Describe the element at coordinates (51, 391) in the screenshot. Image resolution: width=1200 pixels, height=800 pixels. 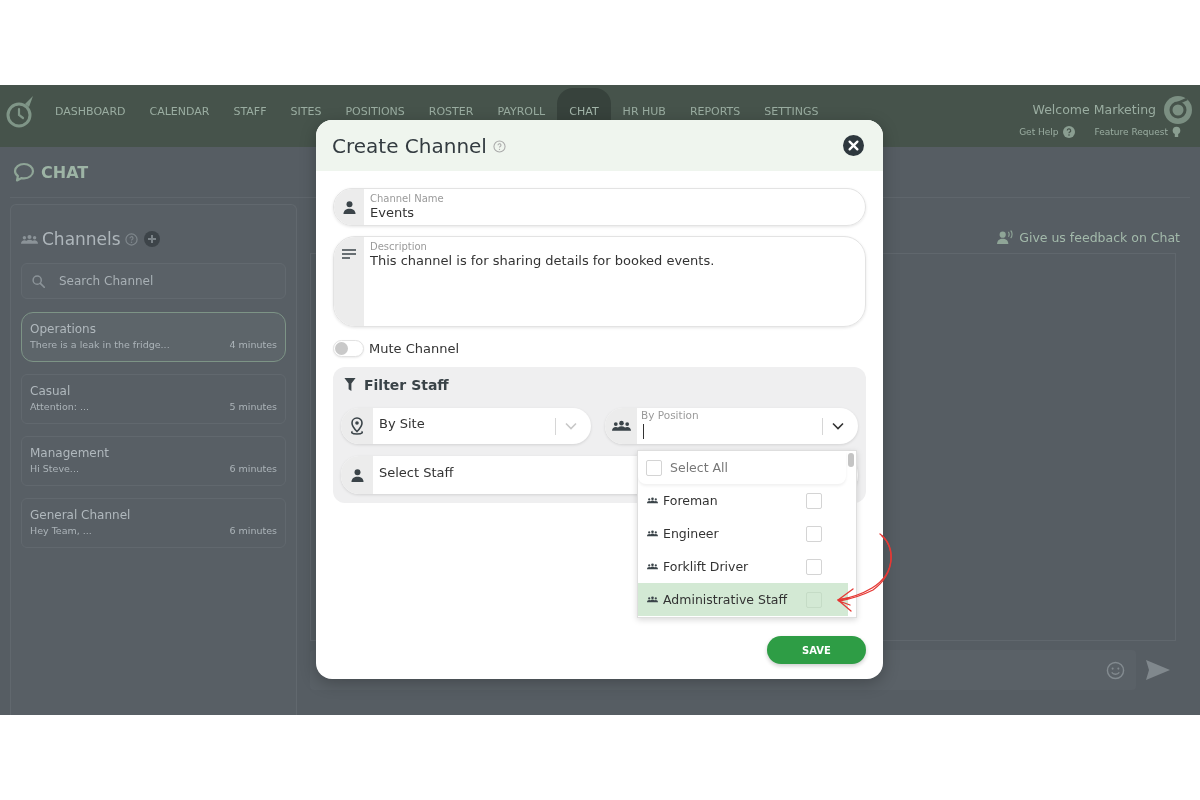
I see `channel-name: Casual` at that location.